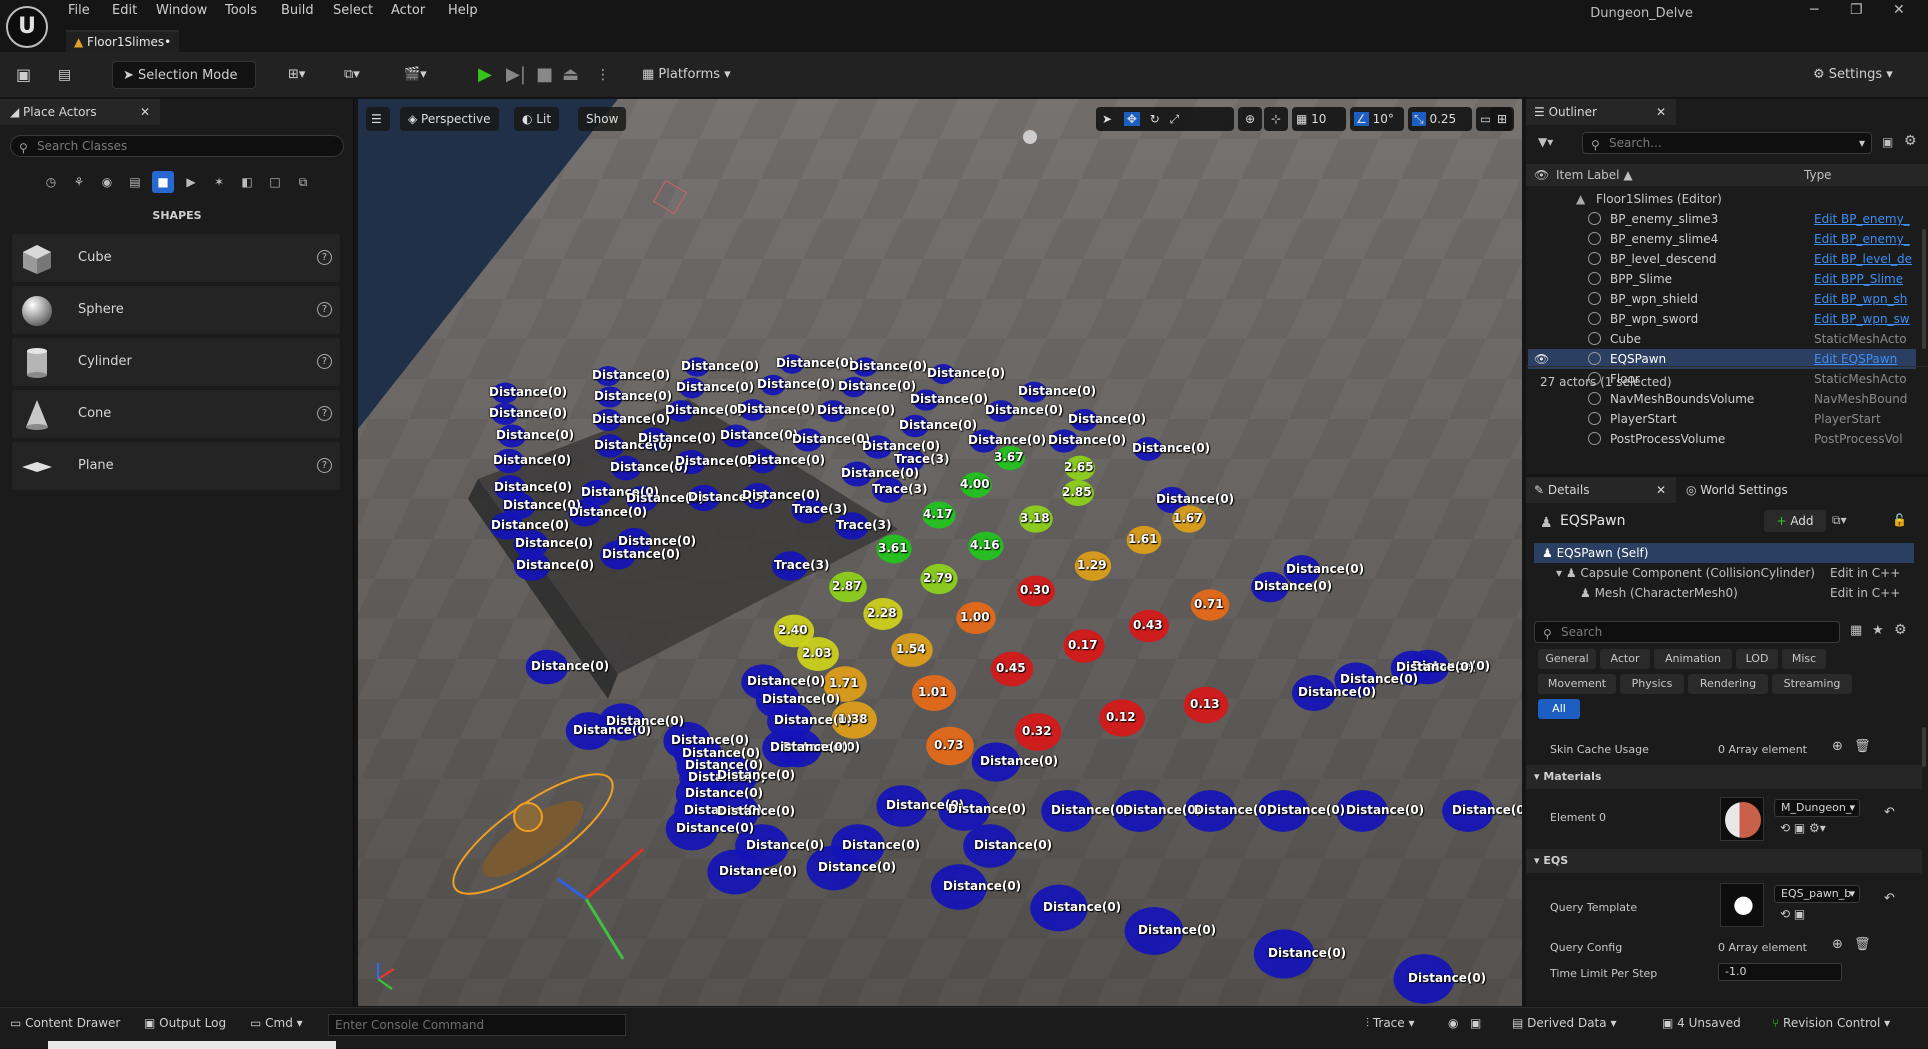  I want to click on star-icon: ★, so click(1878, 630).